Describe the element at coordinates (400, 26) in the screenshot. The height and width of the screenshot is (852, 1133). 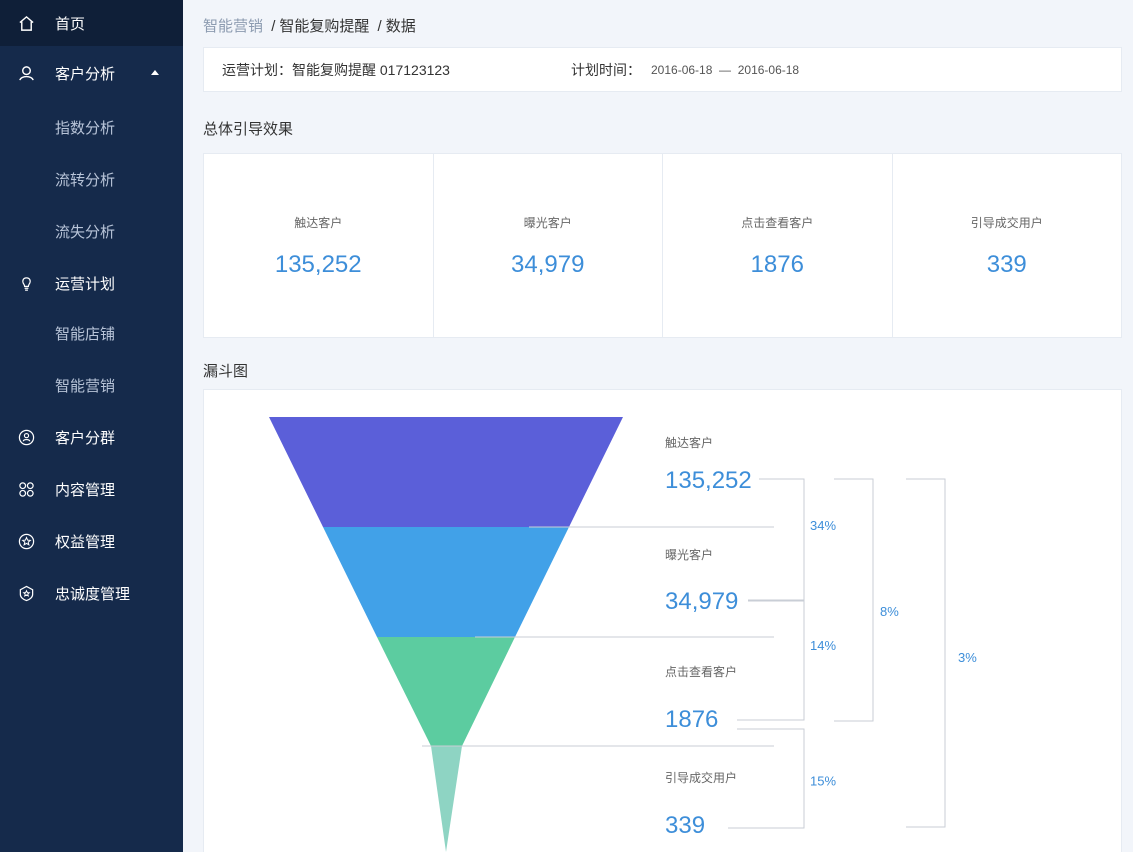
I see `breadcrumb-current: 数据` at that location.